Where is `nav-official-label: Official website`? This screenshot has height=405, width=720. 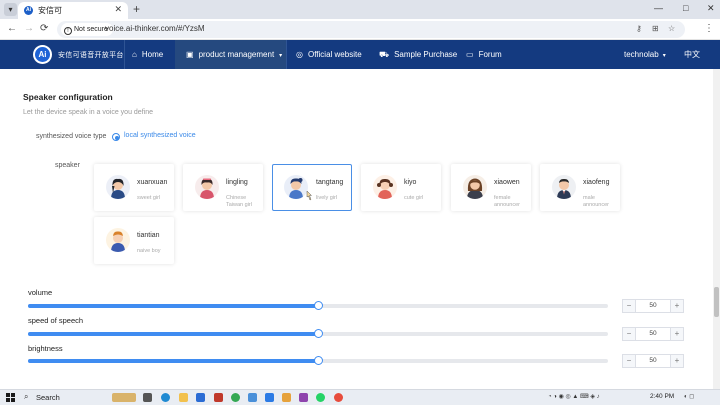
nav-official-label: Official website is located at coordinates (334, 54).